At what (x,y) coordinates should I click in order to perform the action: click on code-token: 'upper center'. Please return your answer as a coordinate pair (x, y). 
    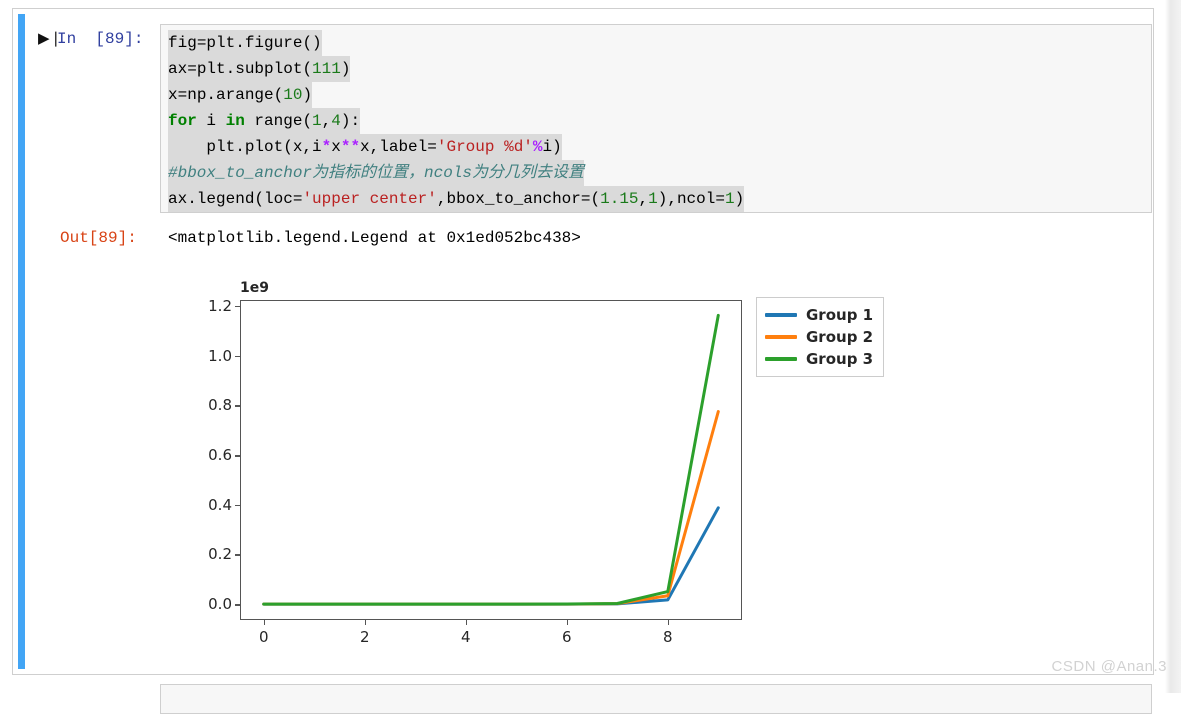
    Looking at the image, I should click on (369, 199).